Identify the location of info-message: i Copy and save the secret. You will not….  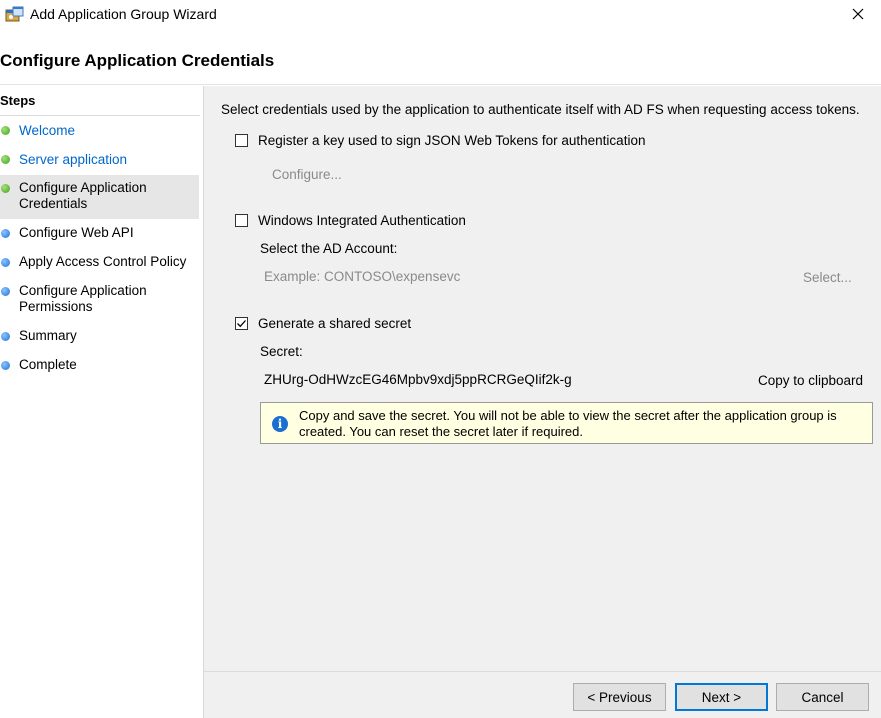
(566, 423).